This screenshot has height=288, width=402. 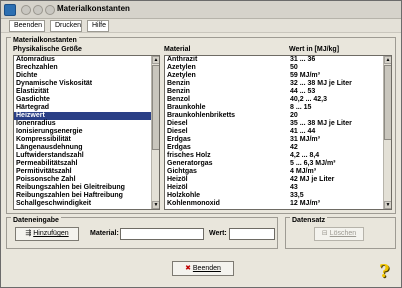 I want to click on value-column-header: Wert in [MJ/kg], so click(x=314, y=49).